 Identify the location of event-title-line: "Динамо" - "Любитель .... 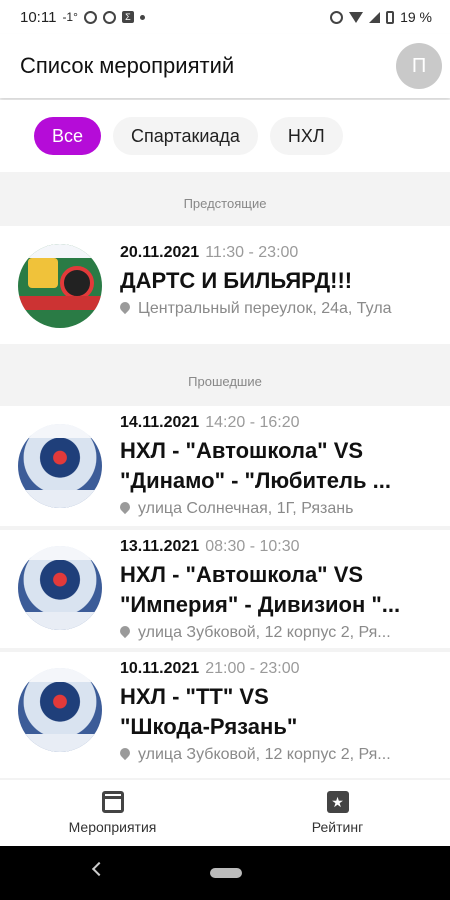
(255, 480).